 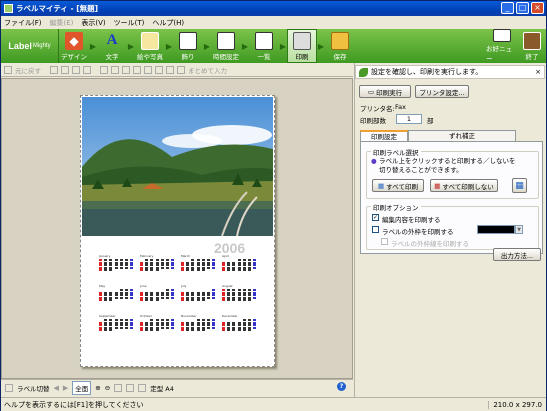 What do you see at coordinates (93, 23) in the screenshot?
I see `menu-view: 表示(V)` at bounding box center [93, 23].